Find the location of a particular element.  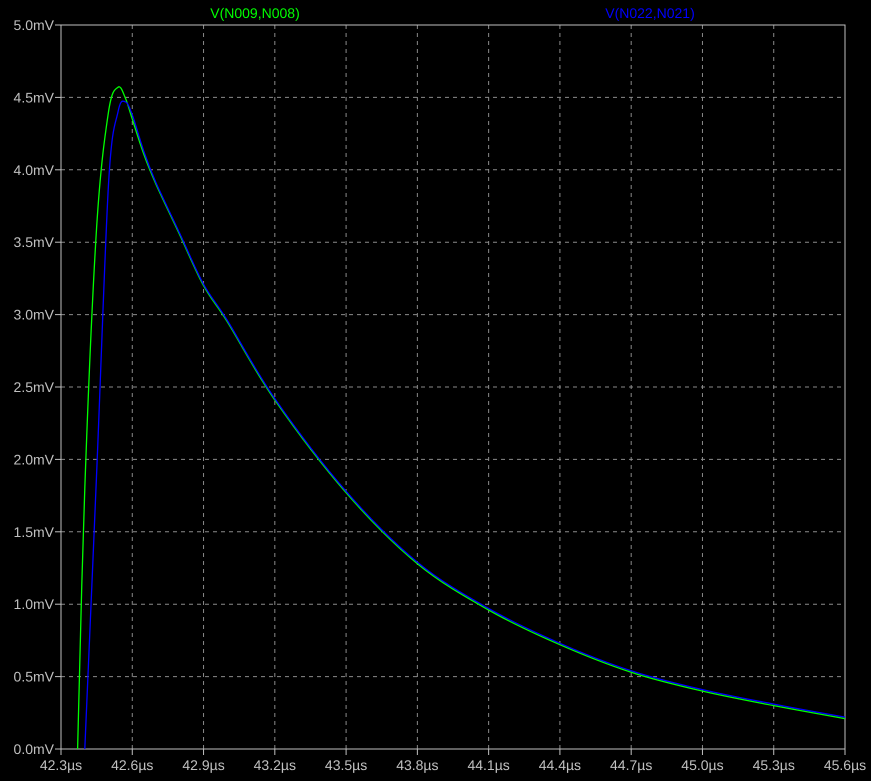

trace-label: V(N022,N021) is located at coordinates (650, 13).